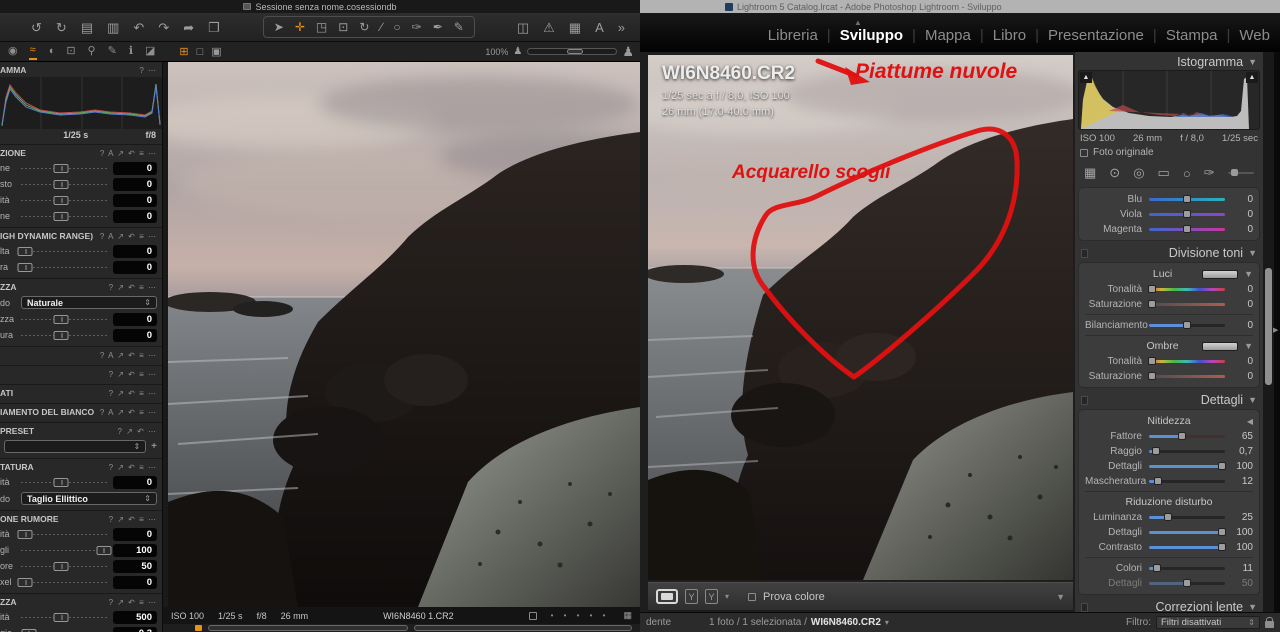  Describe the element at coordinates (150, 52) in the screenshot. I see `tab-adjustments-icon: ◪` at that location.